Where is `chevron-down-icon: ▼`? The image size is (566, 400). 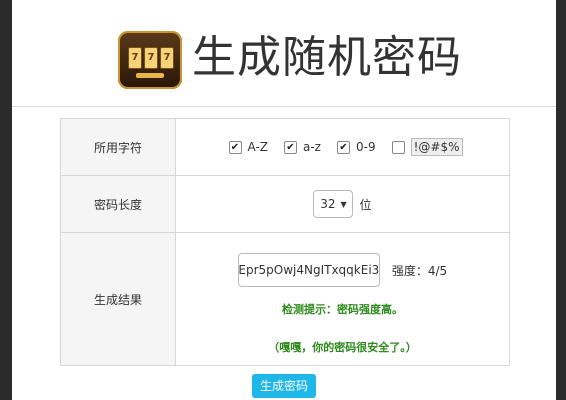 chevron-down-icon: ▼ is located at coordinates (343, 204).